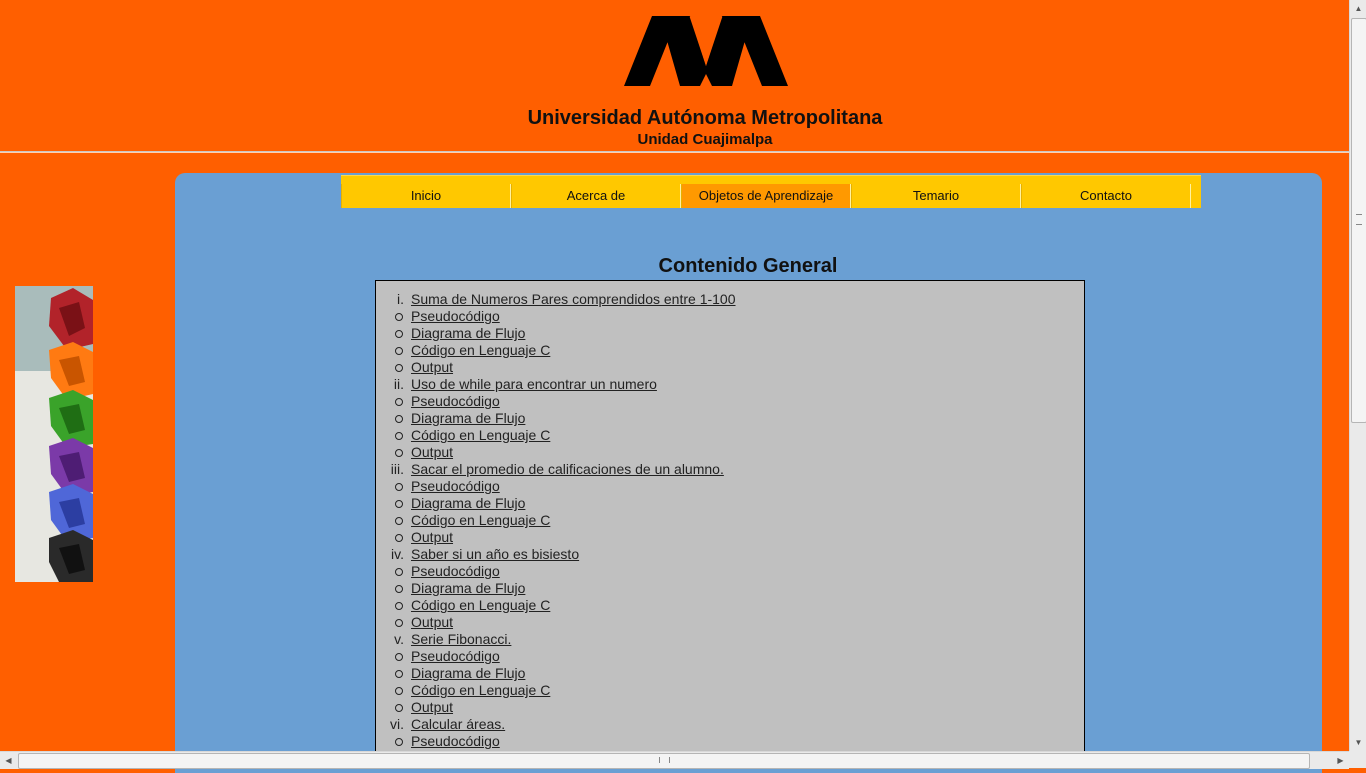 This screenshot has width=1366, height=773. What do you see at coordinates (936, 196) in the screenshot?
I see `nav-item-temario: Temario` at bounding box center [936, 196].